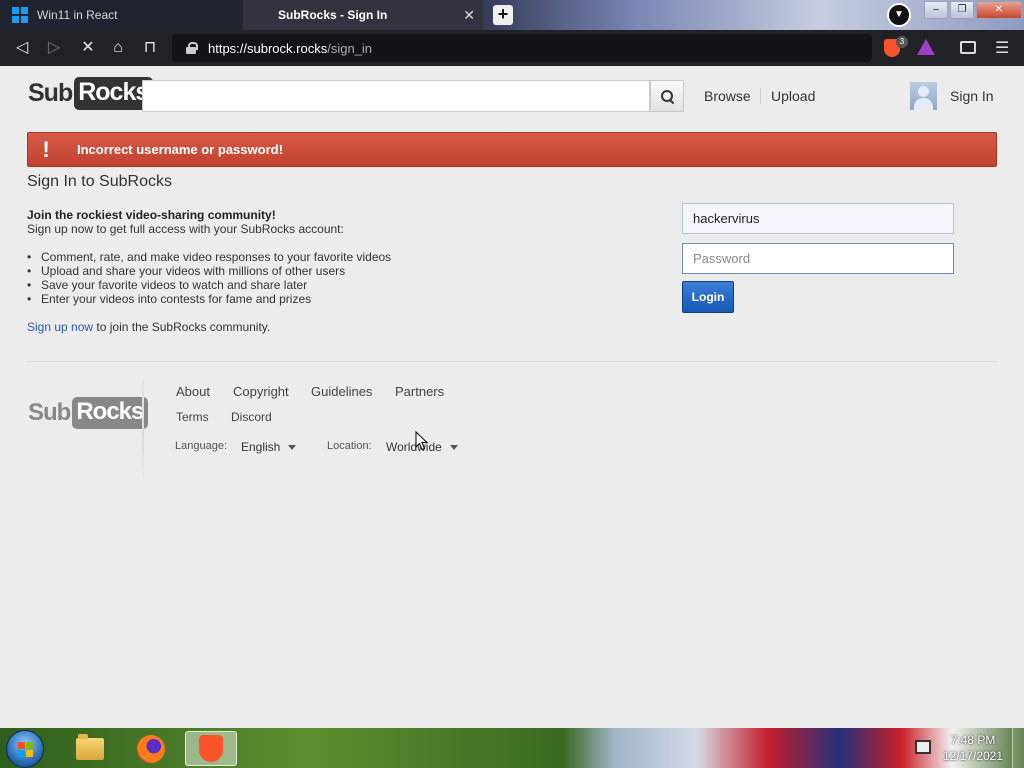  I want to click on signup-rest: to join the SubRocks community., so click(182, 327).